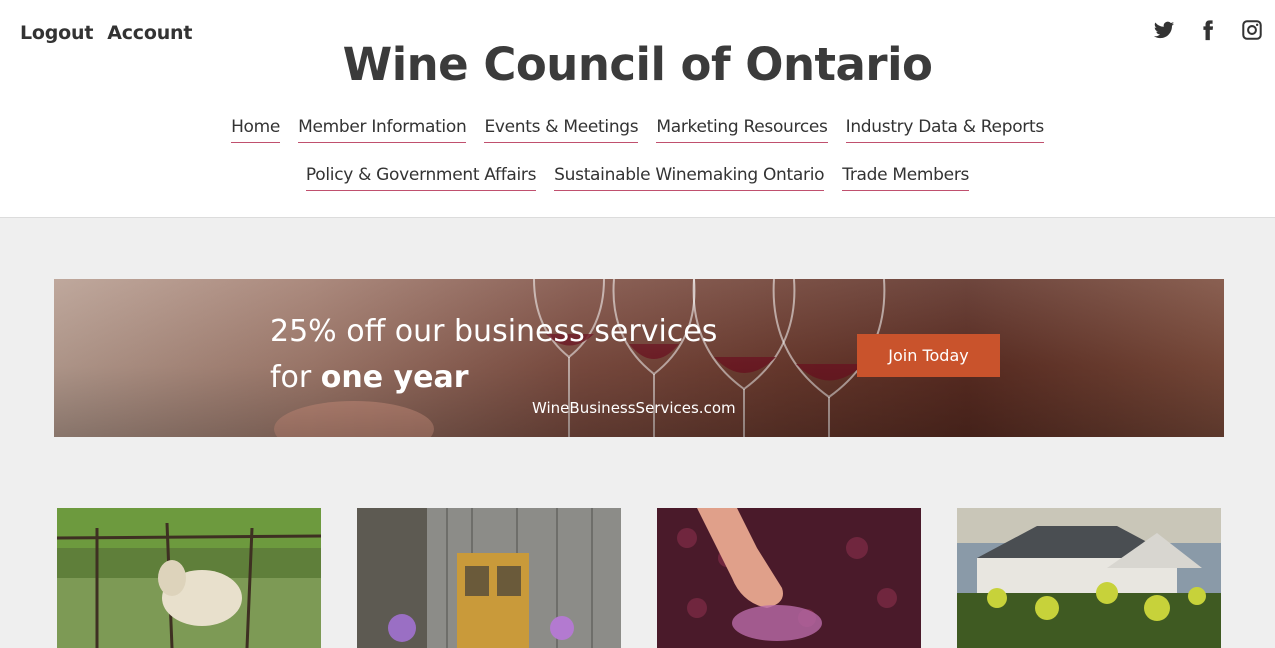  Describe the element at coordinates (295, 377) in the screenshot. I see `promo-line-2-prefix: for` at that location.